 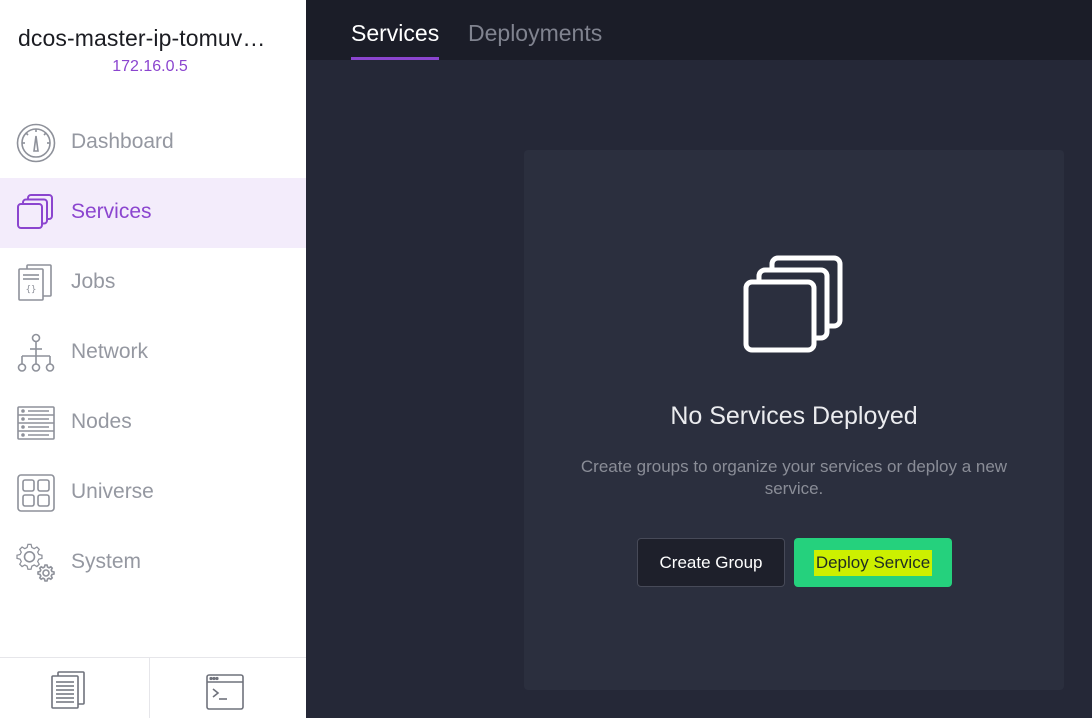 What do you see at coordinates (36, 563) in the screenshot?
I see `system-icon` at bounding box center [36, 563].